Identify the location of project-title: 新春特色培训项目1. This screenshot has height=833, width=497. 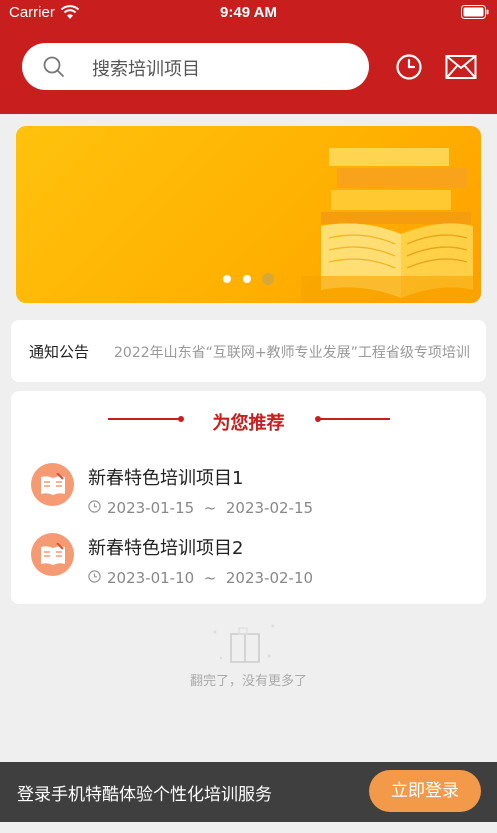
(166, 478).